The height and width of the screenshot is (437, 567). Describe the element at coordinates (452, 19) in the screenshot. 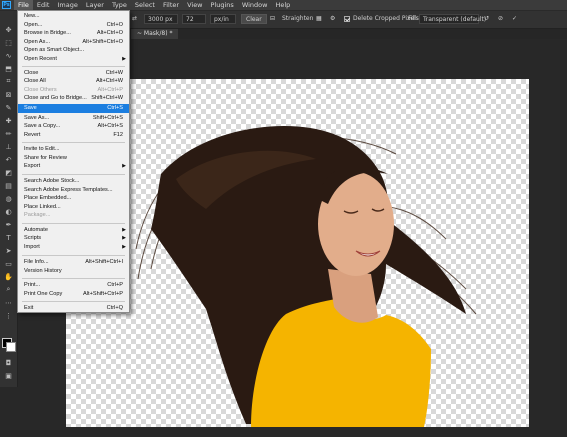

I see `fill-select: Transparent (default)` at that location.